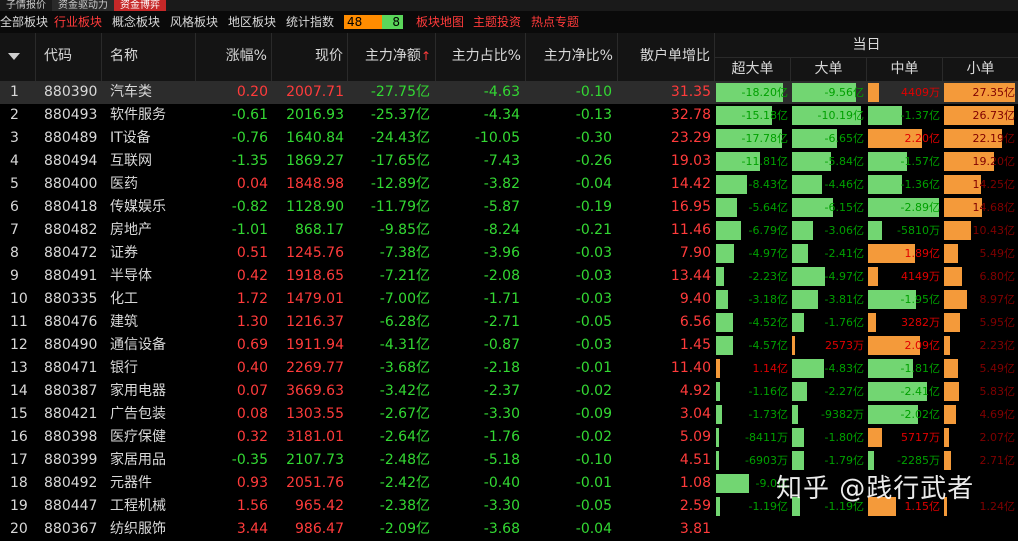 The image size is (1018, 541). Describe the element at coordinates (922, 345) in the screenshot. I see `fund-flow-value: 2.09亿` at that location.